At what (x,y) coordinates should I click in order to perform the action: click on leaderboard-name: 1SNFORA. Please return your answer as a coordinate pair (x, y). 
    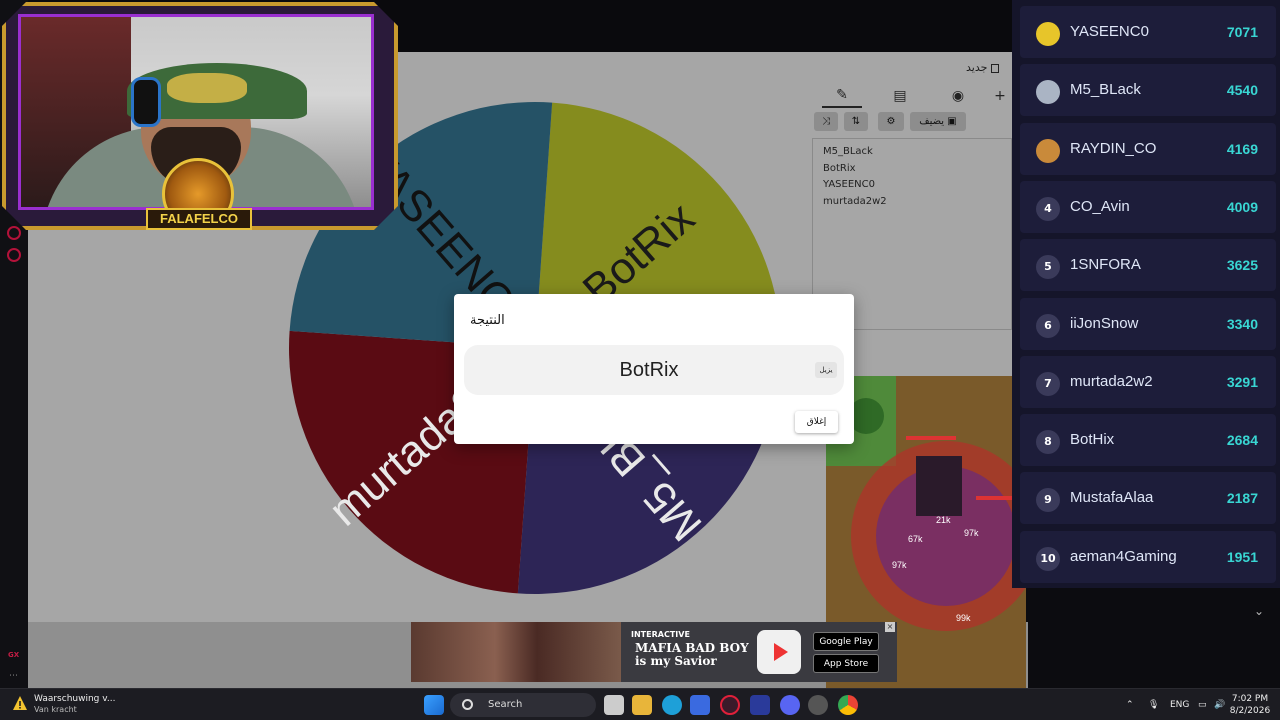
    Looking at the image, I should click on (1105, 265).